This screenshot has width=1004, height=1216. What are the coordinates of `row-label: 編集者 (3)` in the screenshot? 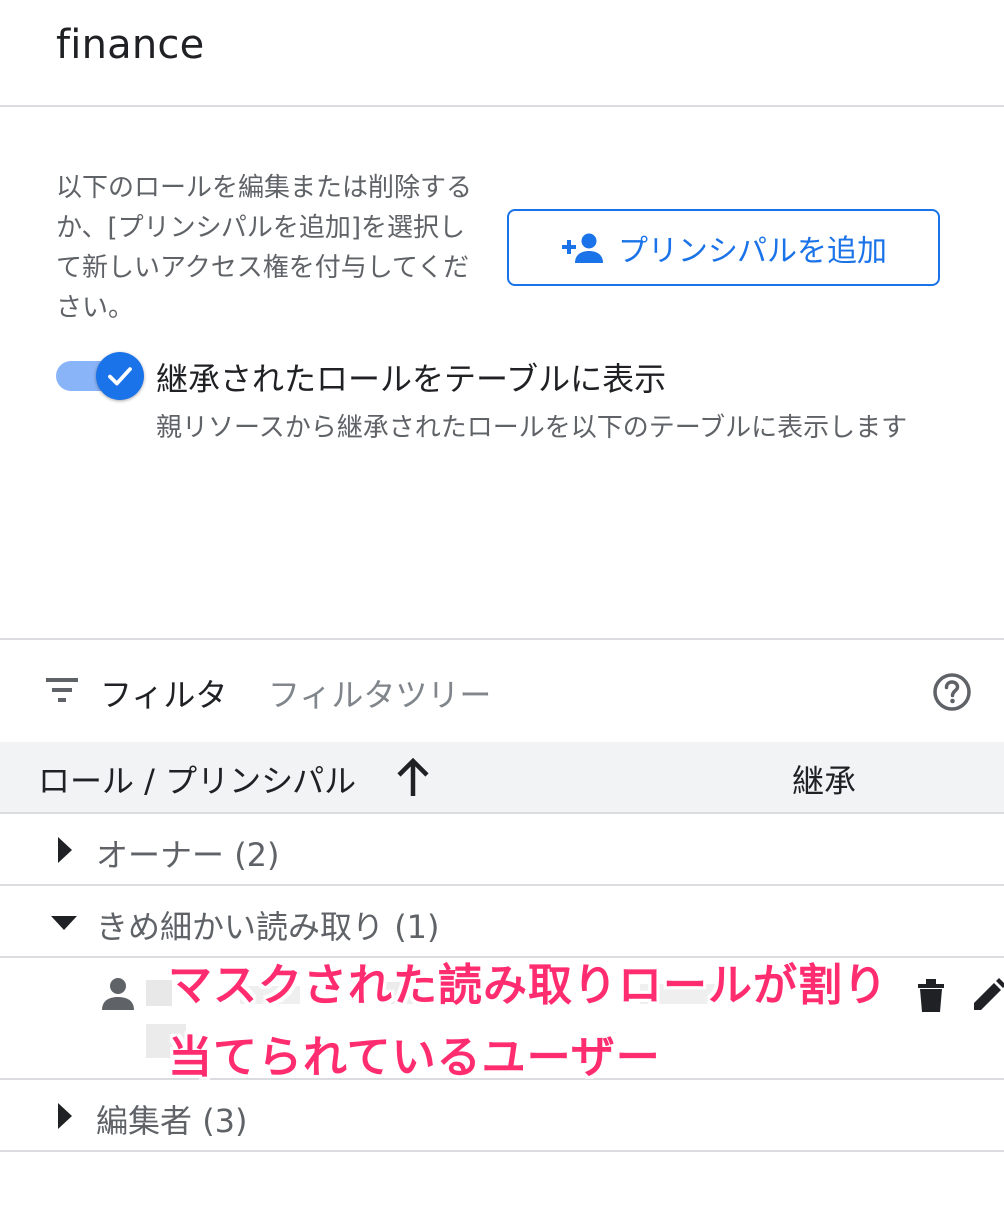 It's located at (172, 1119).